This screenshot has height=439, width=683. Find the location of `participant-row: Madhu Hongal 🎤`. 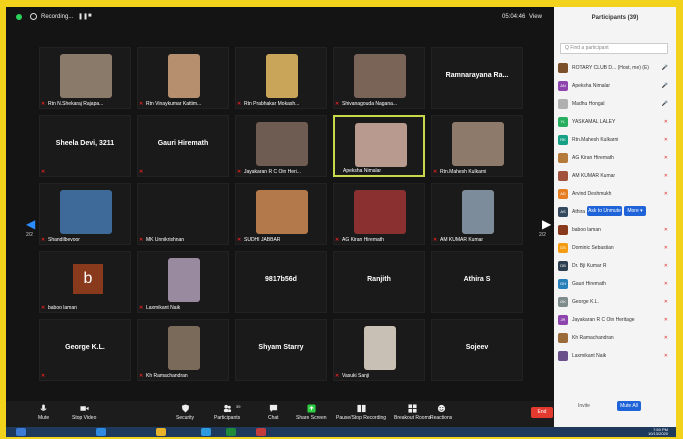

participant-row: Madhu Hongal 🎤 is located at coordinates (614, 104).